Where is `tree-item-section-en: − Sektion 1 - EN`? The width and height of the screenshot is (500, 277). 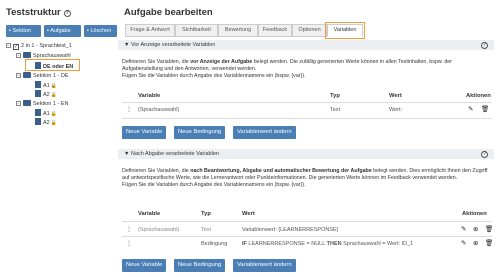 tree-item-section-en: − Sektion 1 - EN is located at coordinates (42, 104).